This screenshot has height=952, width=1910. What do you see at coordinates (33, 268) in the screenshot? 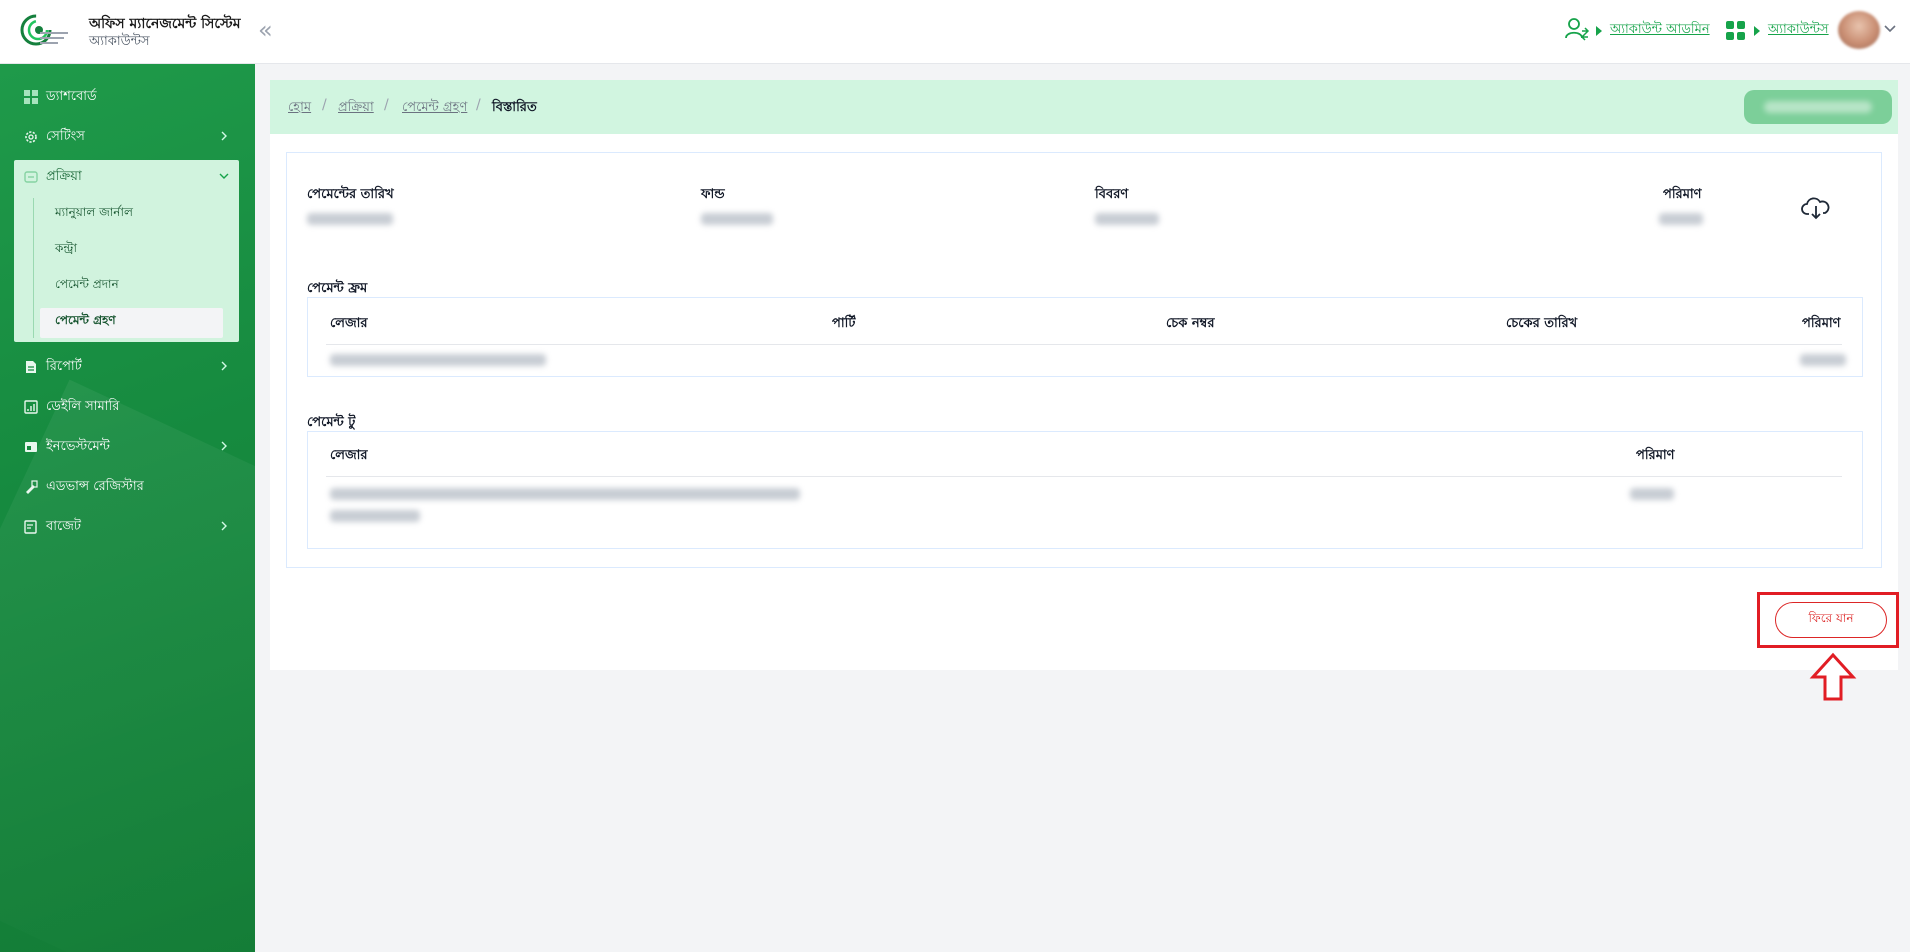
I see `submenu-guide-line` at bounding box center [33, 268].